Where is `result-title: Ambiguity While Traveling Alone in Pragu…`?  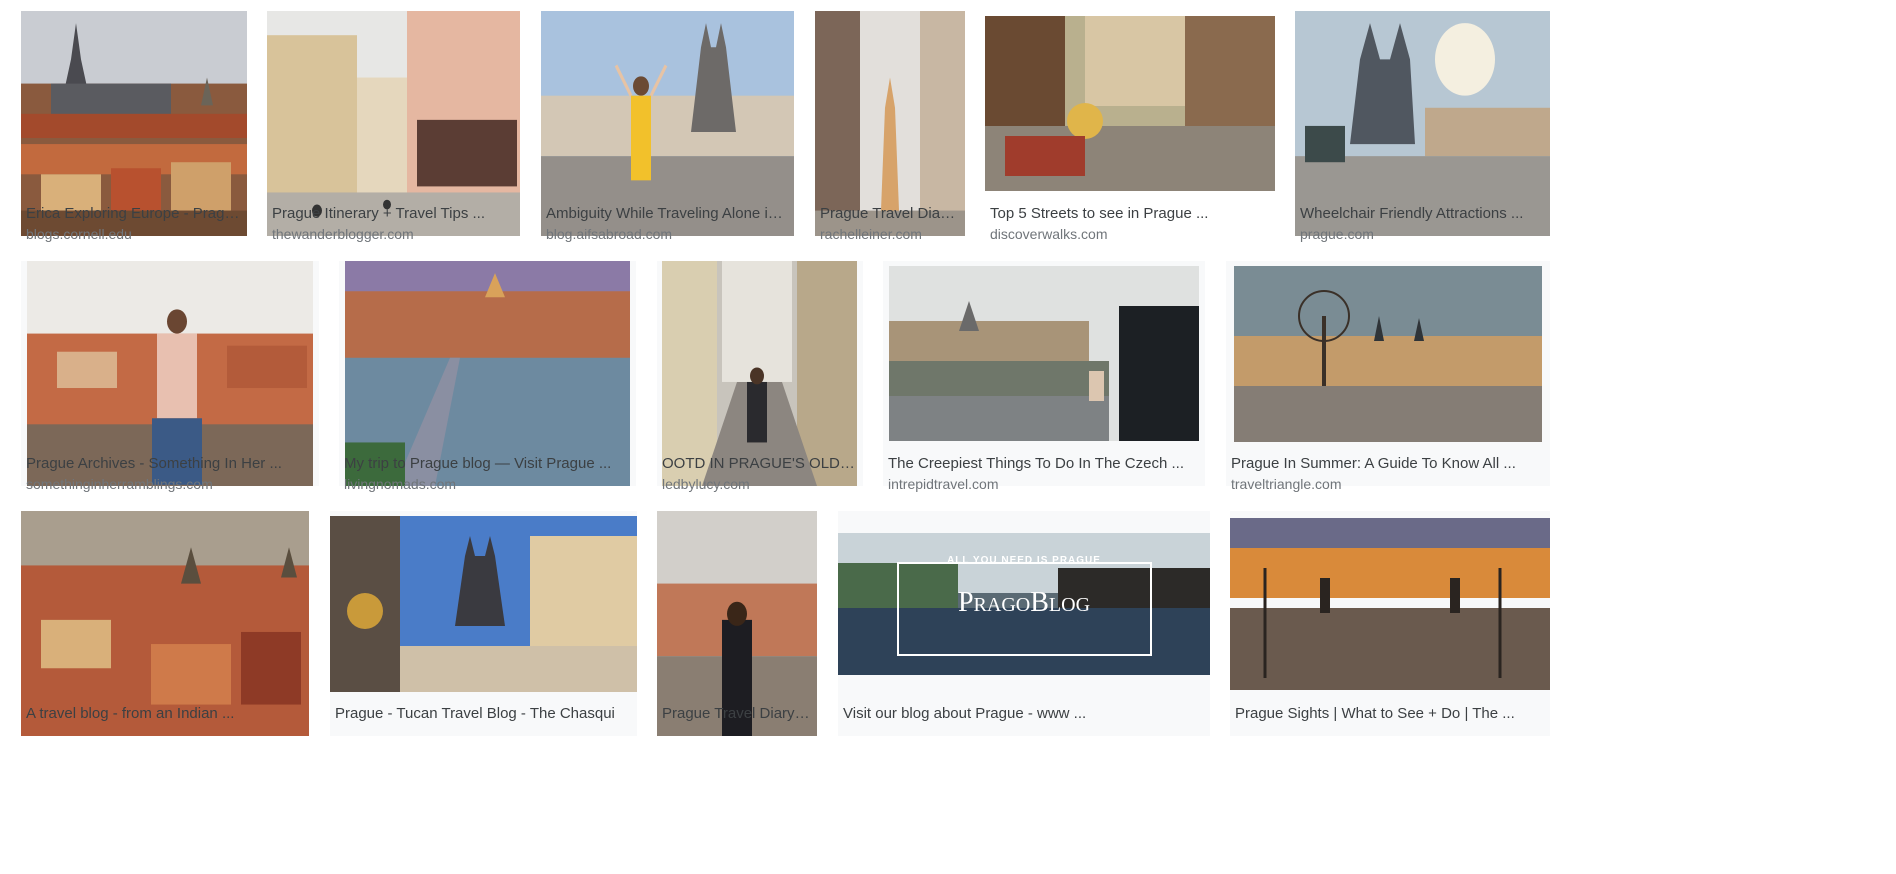 result-title: Ambiguity While Traveling Alone in Pragu… is located at coordinates (667, 214).